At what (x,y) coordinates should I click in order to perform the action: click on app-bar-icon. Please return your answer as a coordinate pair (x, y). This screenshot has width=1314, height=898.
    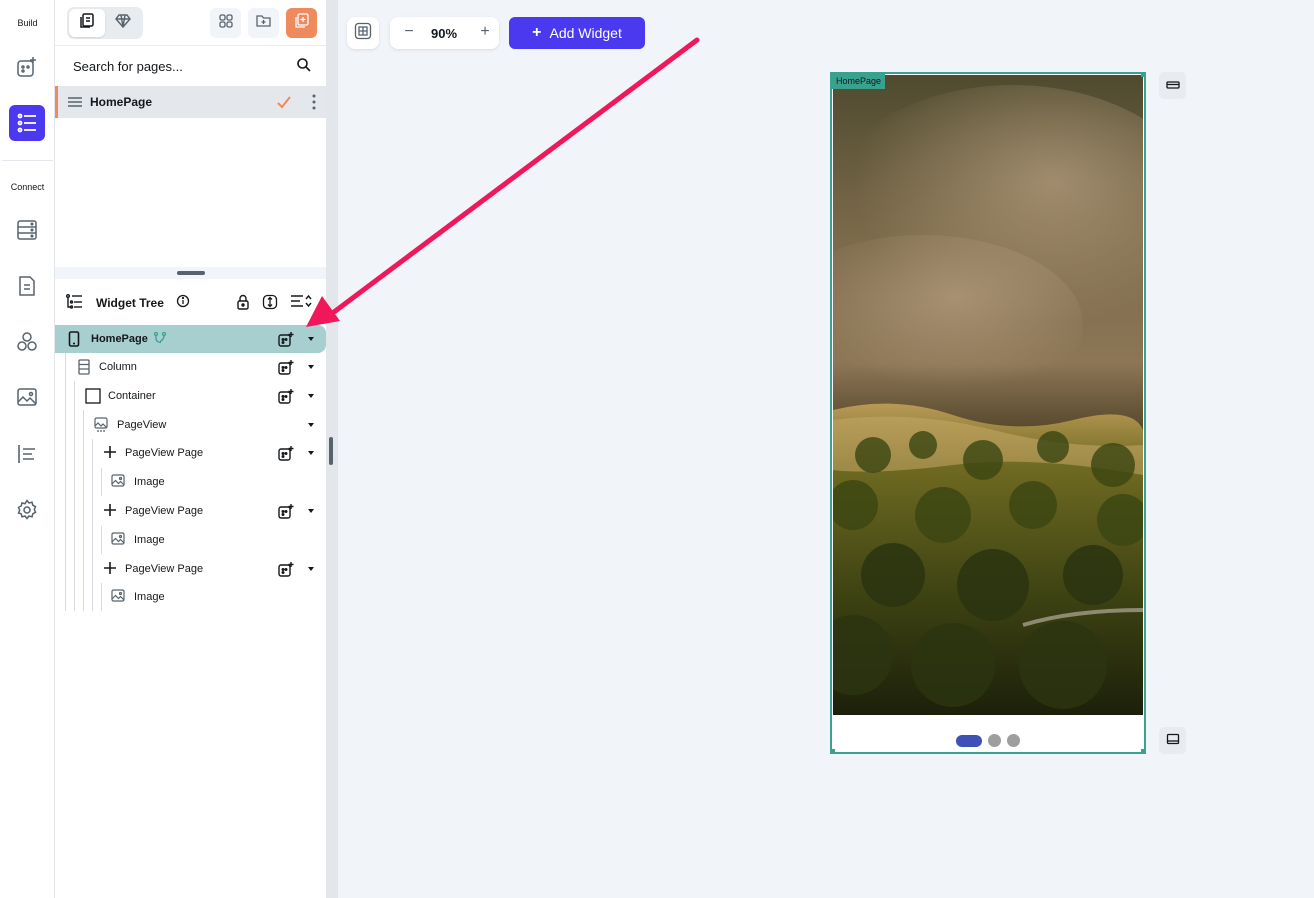
    Looking at the image, I should click on (1172, 86).